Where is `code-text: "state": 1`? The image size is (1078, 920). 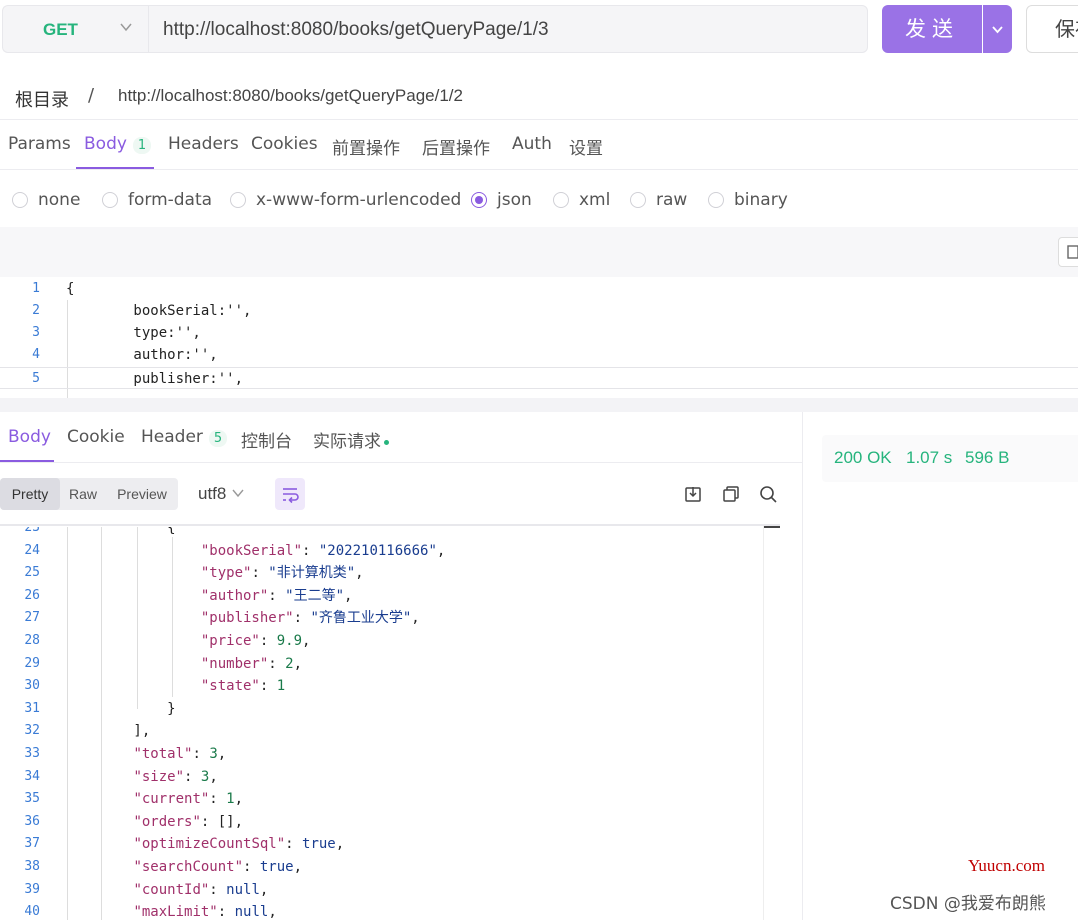 code-text: "state": 1 is located at coordinates (243, 686).